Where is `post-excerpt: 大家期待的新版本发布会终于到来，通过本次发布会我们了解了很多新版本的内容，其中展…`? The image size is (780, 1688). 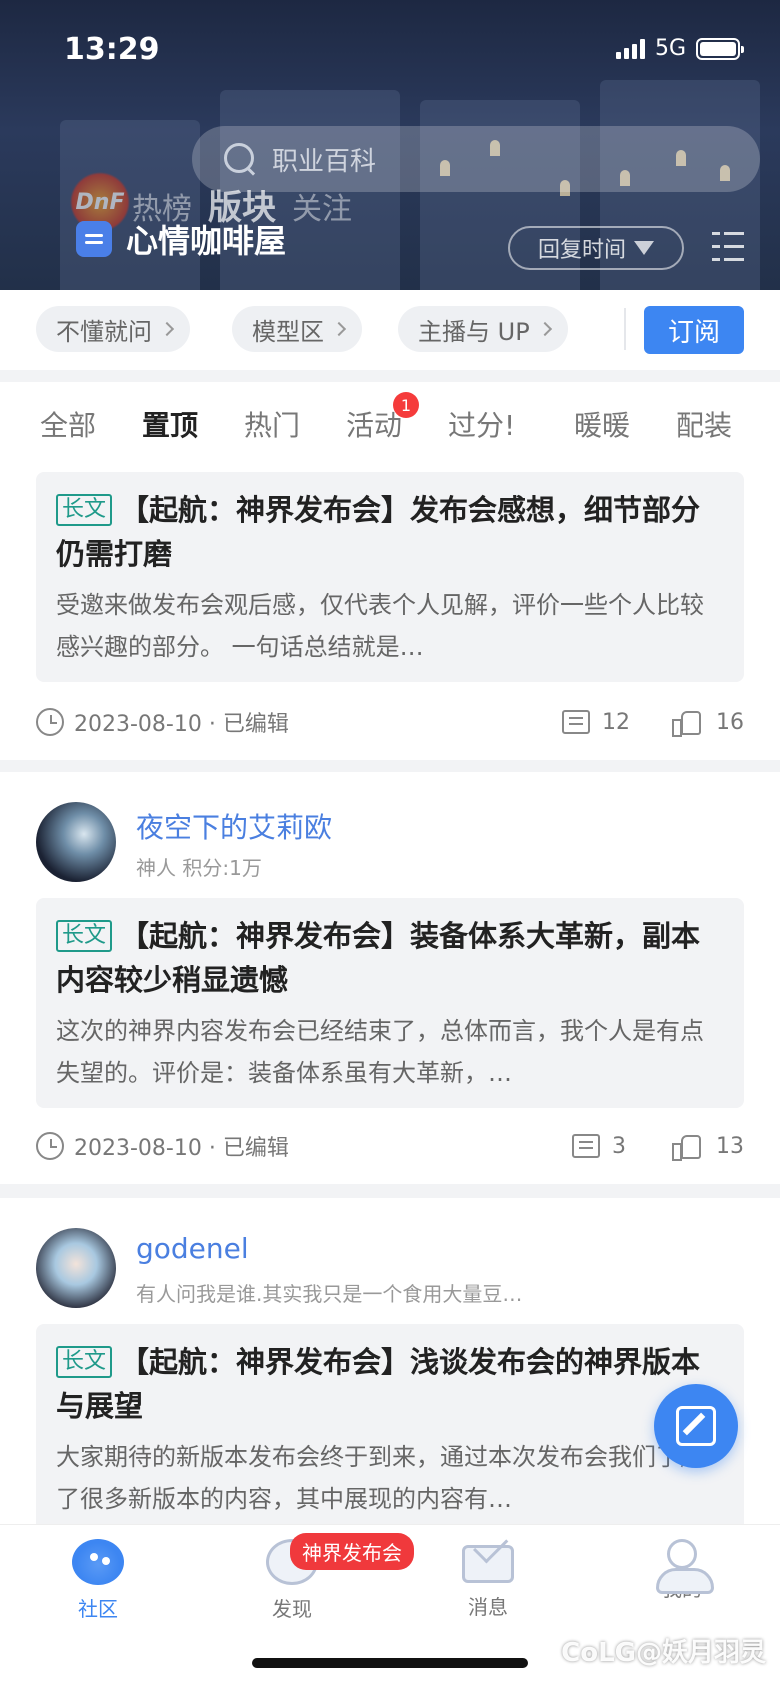 post-excerpt: 大家期待的新版本发布会终于到来，通过本次发布会我们了解了很多新版本的内容，其中展… is located at coordinates (380, 1478).